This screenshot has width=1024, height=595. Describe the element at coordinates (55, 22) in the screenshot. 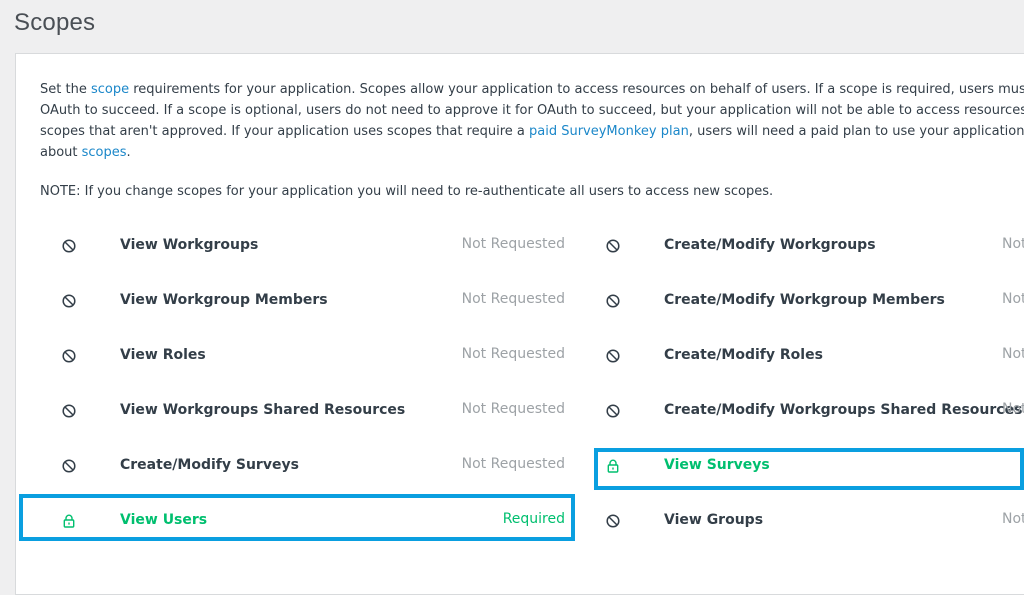

I see `page-title: Scopes` at that location.